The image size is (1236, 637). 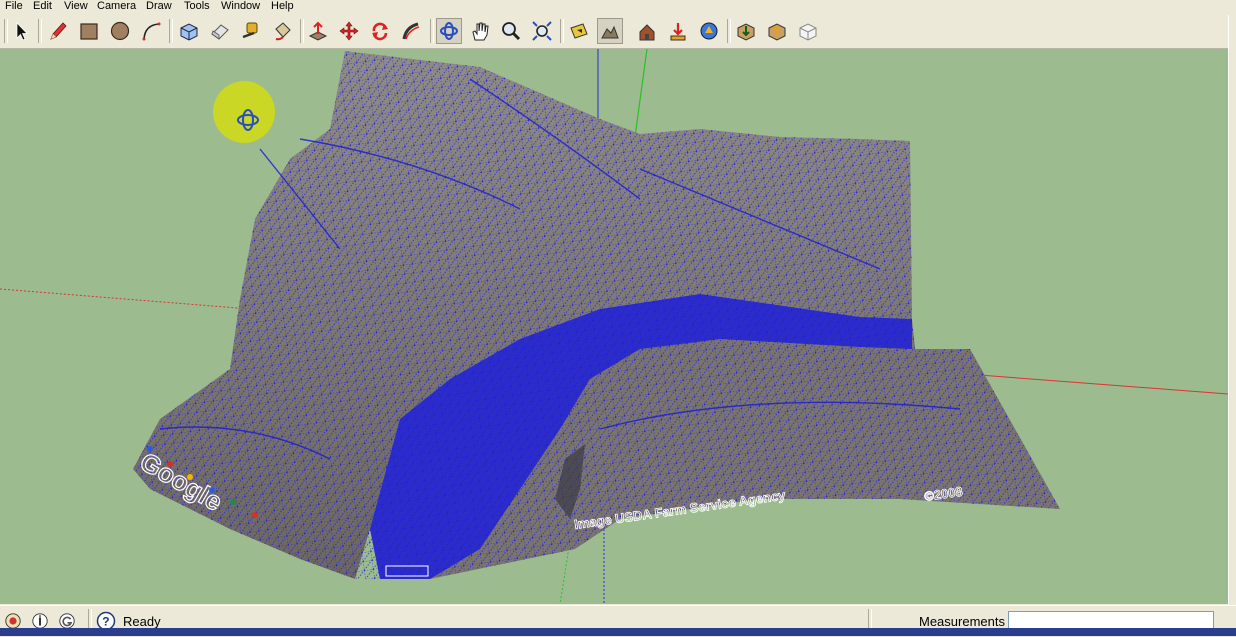 I want to click on get-current-view-button, so click(x=579, y=31).